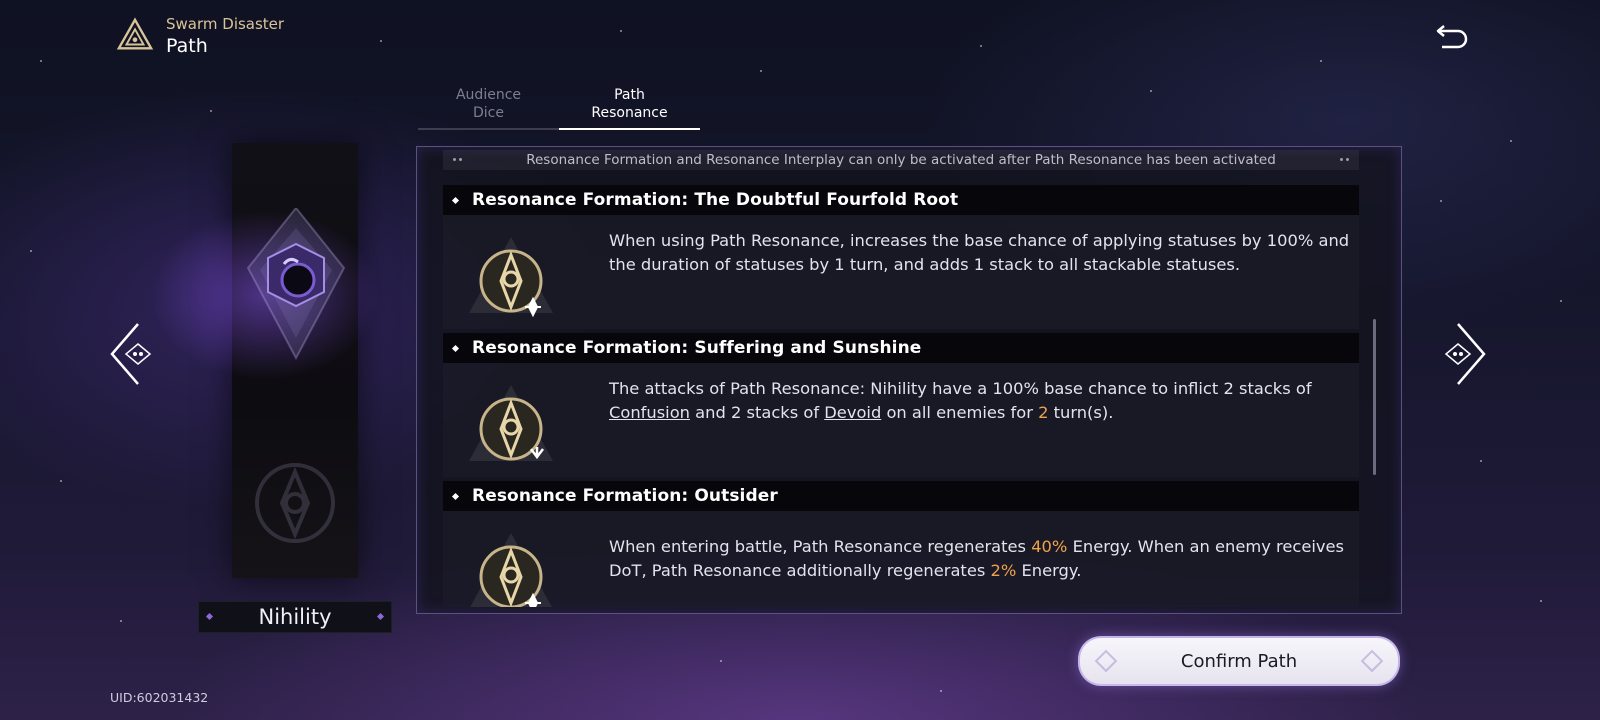 This screenshot has width=1600, height=720. I want to click on user-id: UID:602031432, so click(159, 697).